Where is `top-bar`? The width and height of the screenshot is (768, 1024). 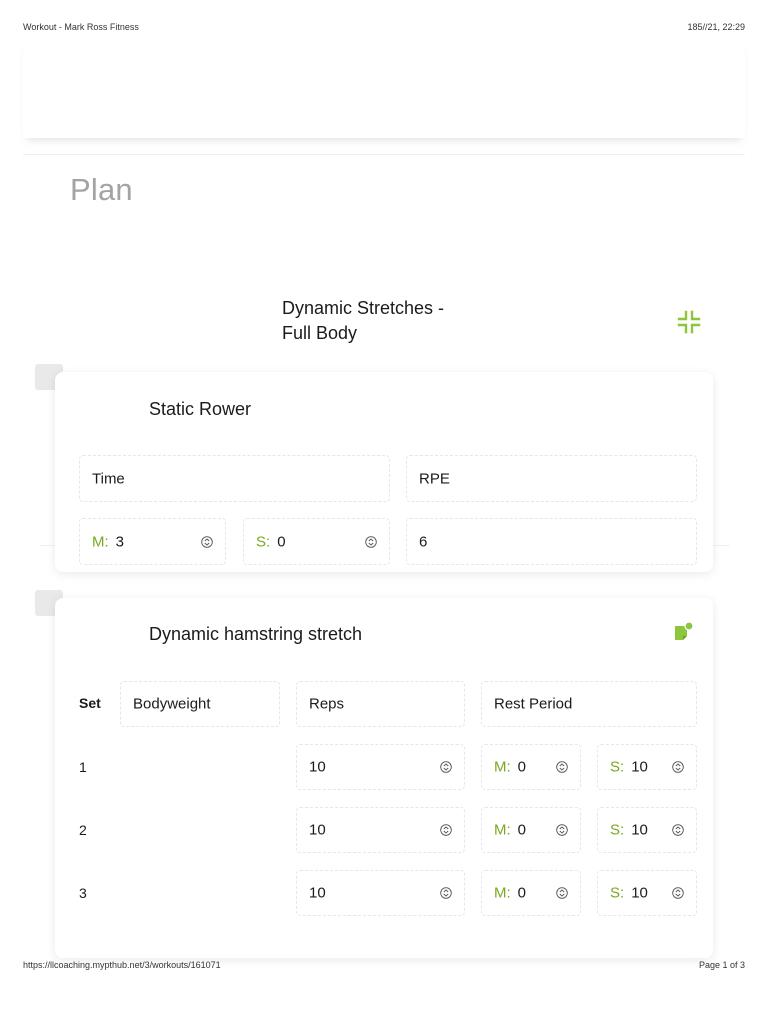 top-bar is located at coordinates (384, 89).